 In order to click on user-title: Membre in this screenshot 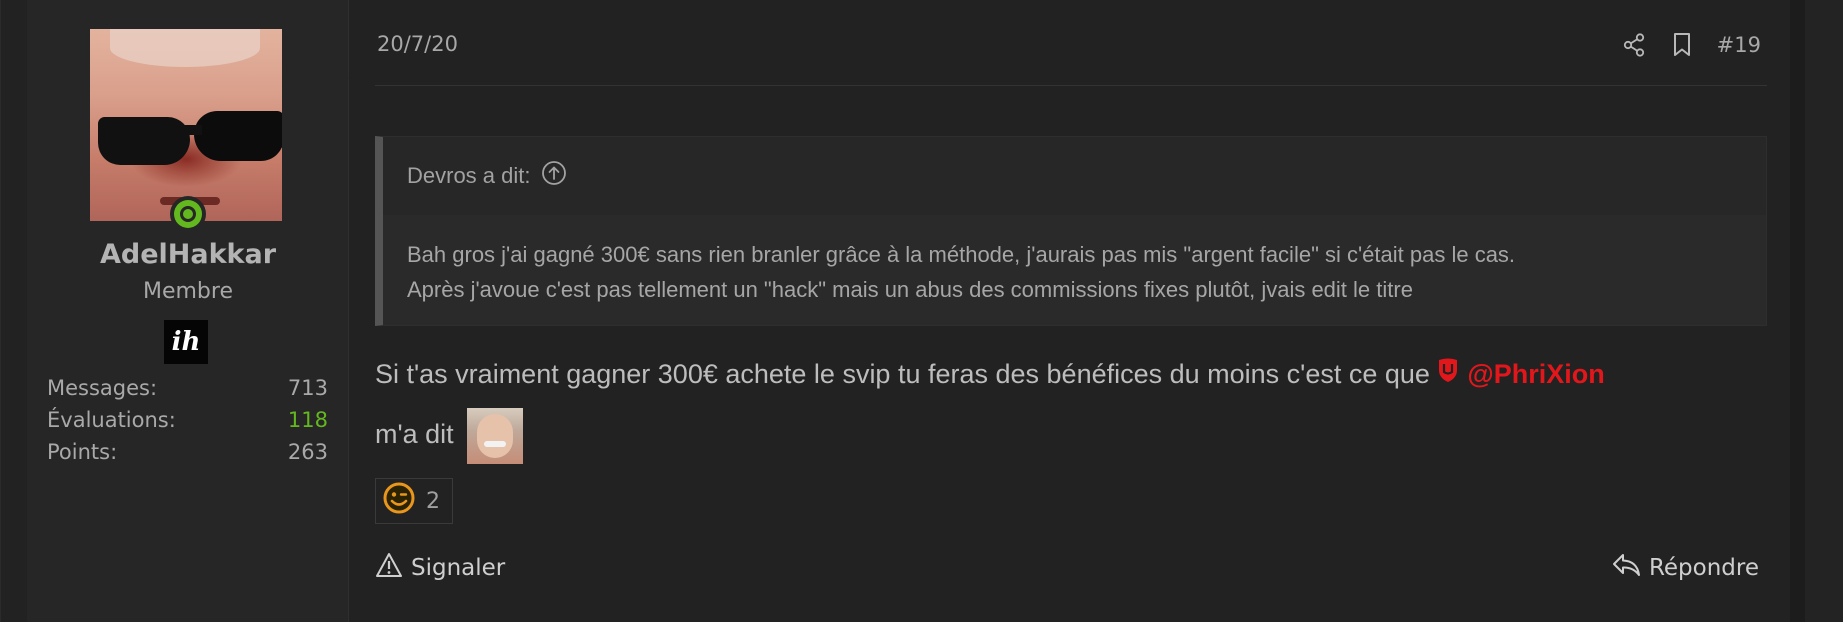, I will do `click(187, 291)`.